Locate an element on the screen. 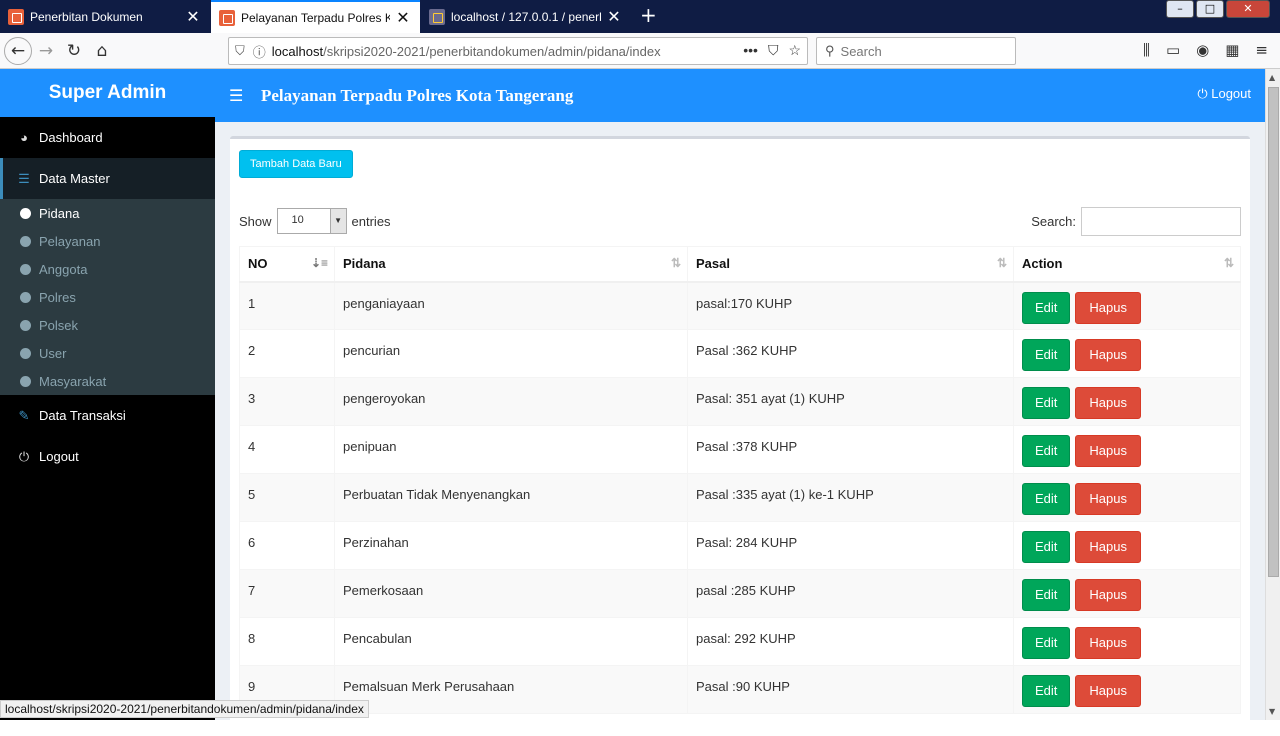 Image resolution: width=1280 pixels, height=736 pixels. sidebar-item-anggota: Anggota is located at coordinates (107, 269).